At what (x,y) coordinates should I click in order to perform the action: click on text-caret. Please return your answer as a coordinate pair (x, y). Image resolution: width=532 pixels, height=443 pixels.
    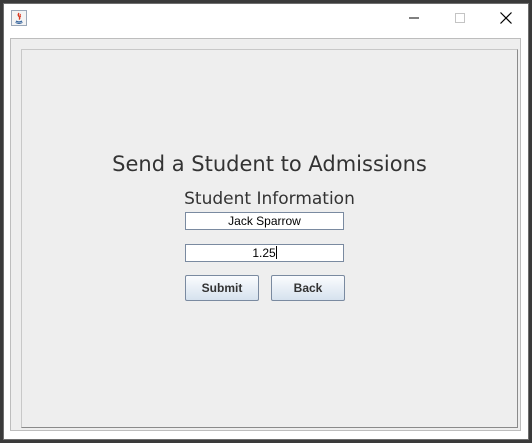
    Looking at the image, I should click on (276, 252).